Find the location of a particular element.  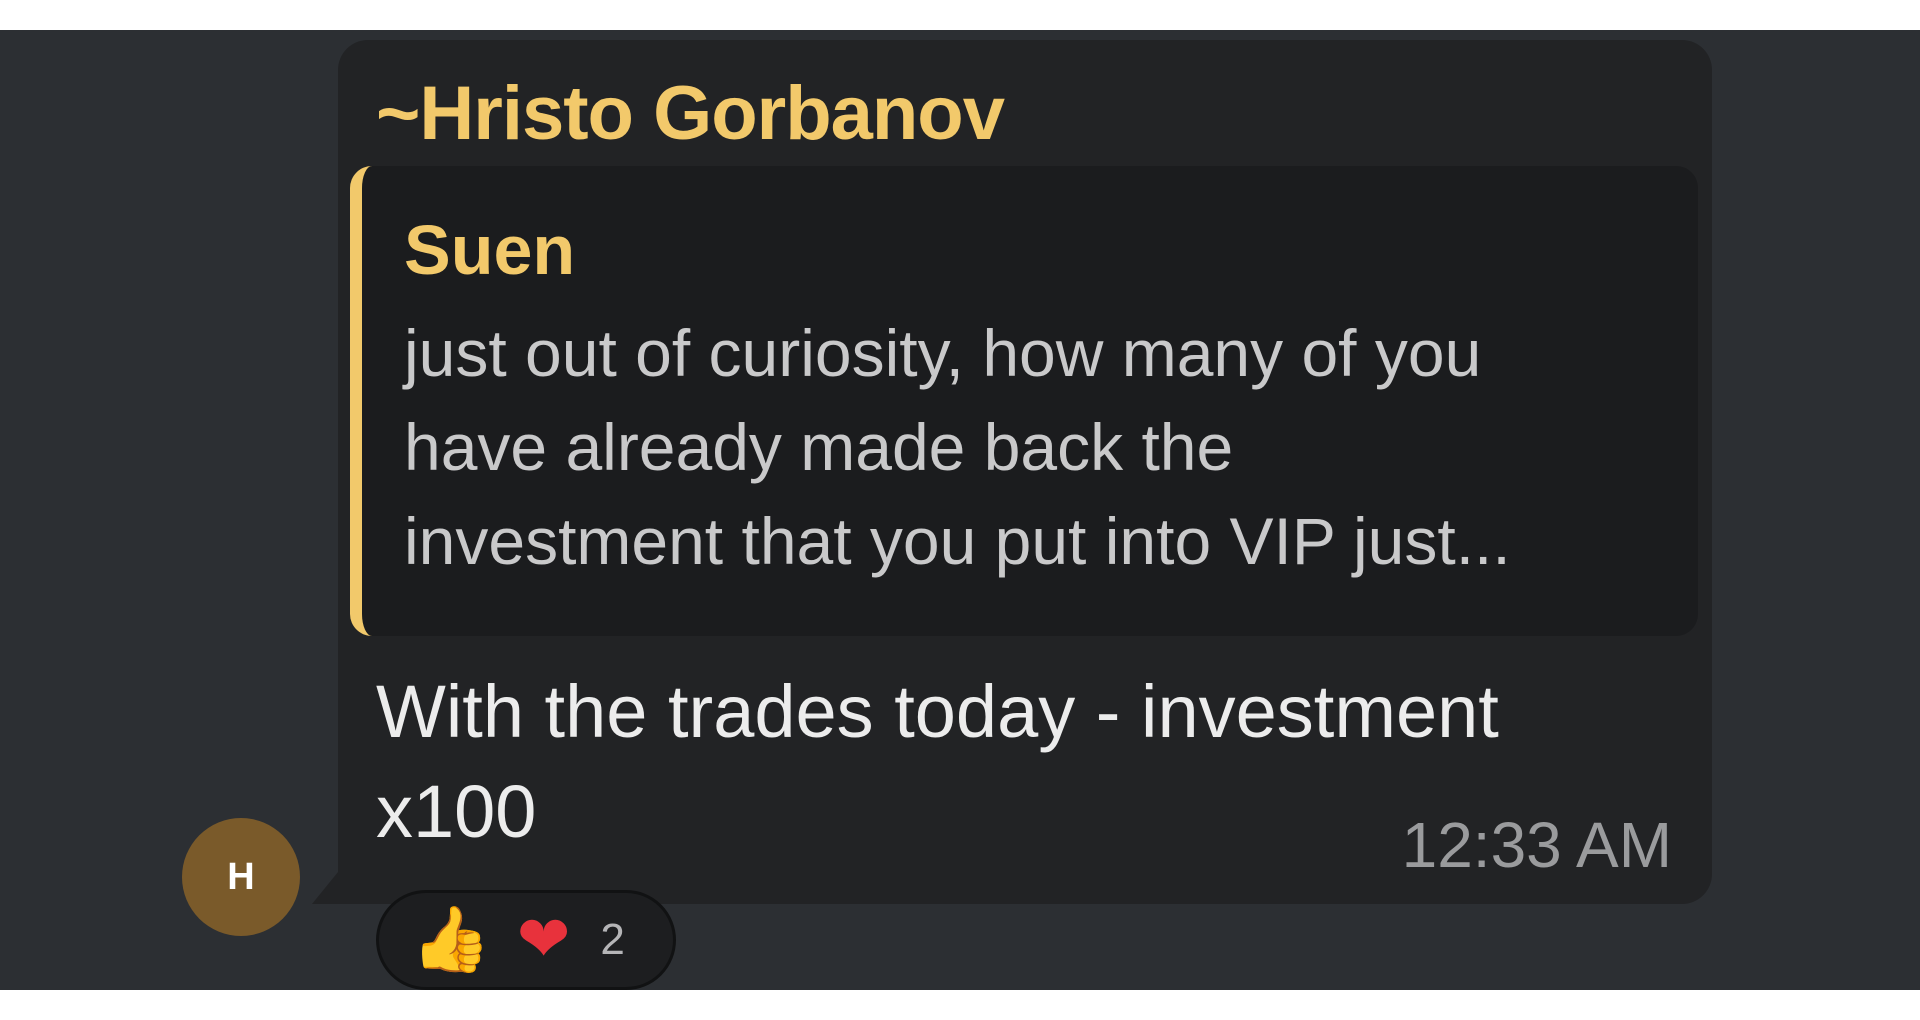

heart-icon: ❤ is located at coordinates (544, 940).